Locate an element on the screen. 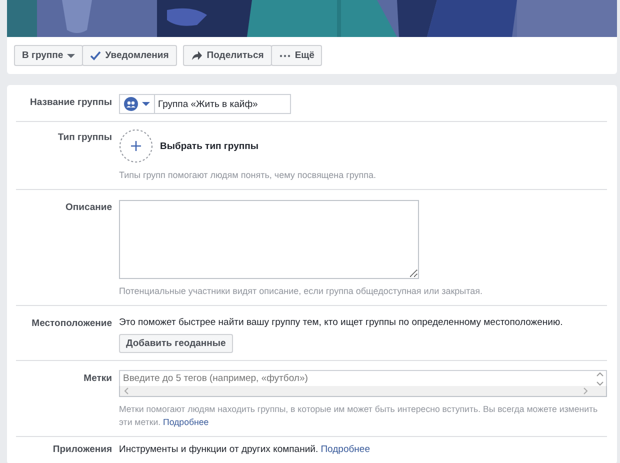 The image size is (620, 463). field-label: Тип группы is located at coordinates (84, 138).